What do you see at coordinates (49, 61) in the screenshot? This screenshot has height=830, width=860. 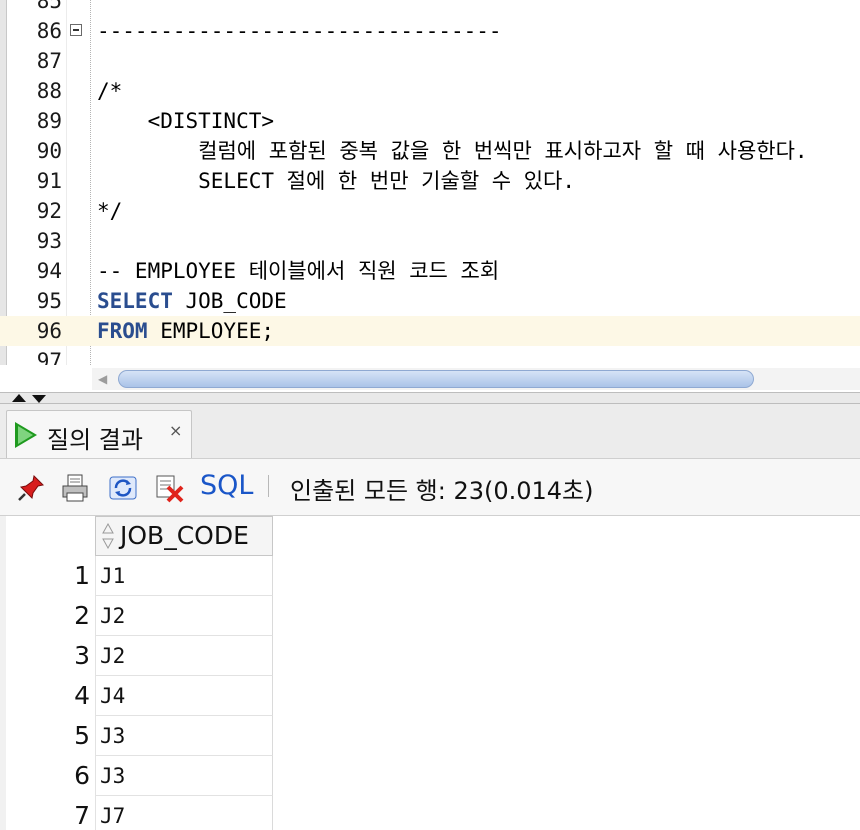 I see `line-number: 87` at bounding box center [49, 61].